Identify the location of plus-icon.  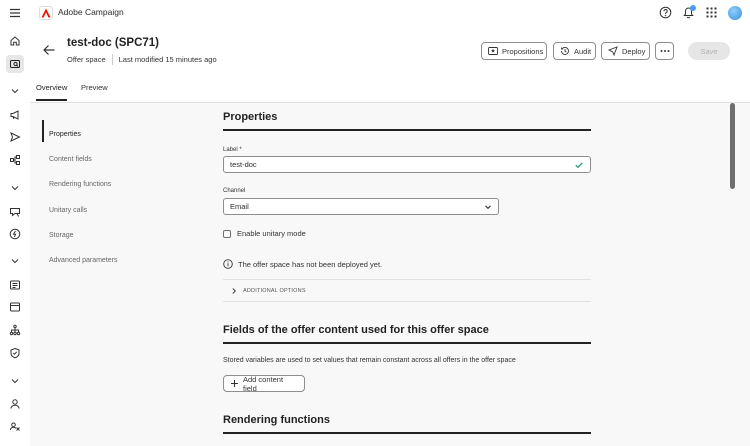
(234, 383).